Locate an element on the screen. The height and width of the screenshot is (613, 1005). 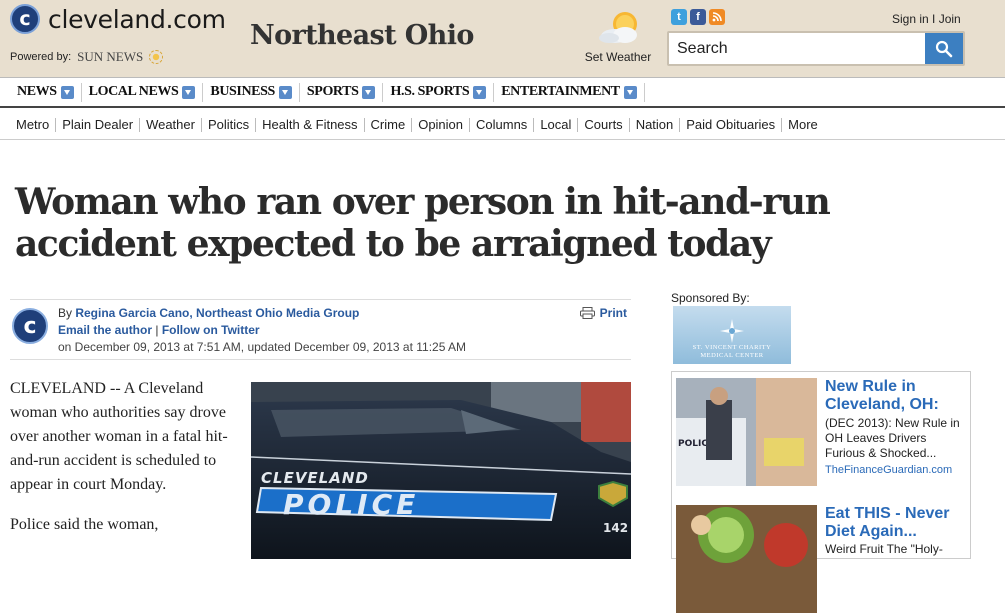
sponsor-logo: ST. VINCENT CHARITY MEDICAL CENTER is located at coordinates (732, 335).